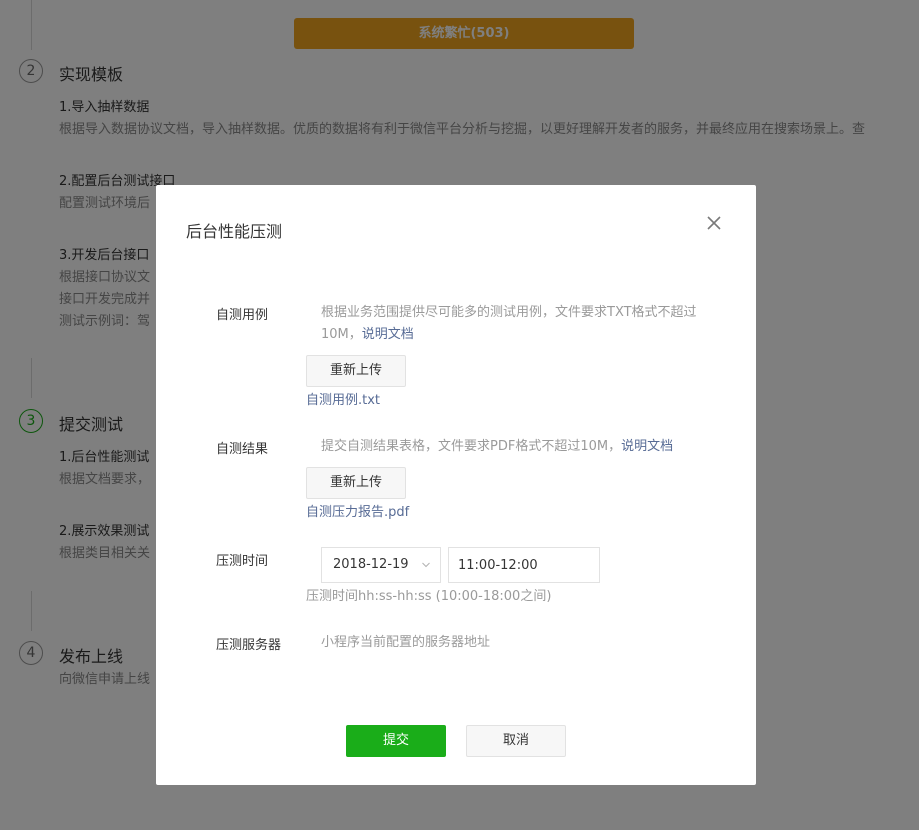 This screenshot has width=919, height=830. Describe the element at coordinates (234, 231) in the screenshot. I see `dialog-title: 后台性能压测` at that location.